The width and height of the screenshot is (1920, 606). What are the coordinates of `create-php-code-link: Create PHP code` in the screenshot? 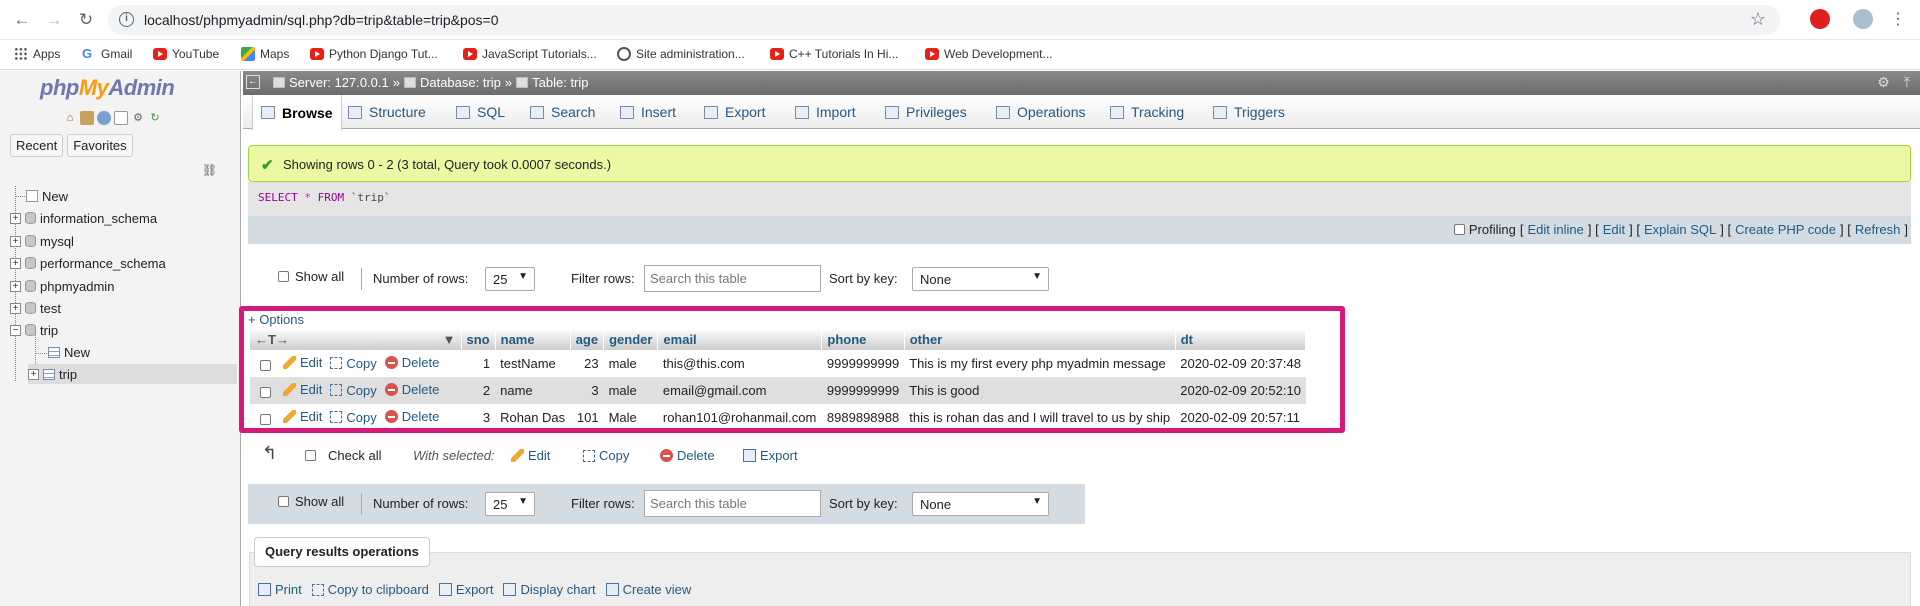 It's located at (1785, 229).